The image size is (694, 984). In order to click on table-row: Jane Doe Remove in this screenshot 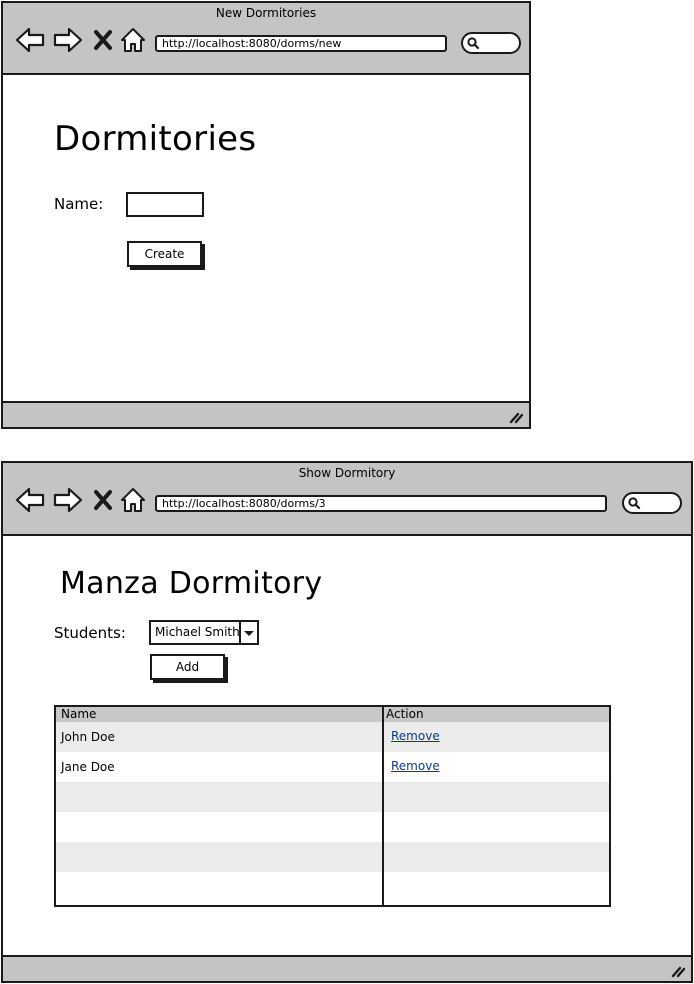, I will do `click(332, 767)`.